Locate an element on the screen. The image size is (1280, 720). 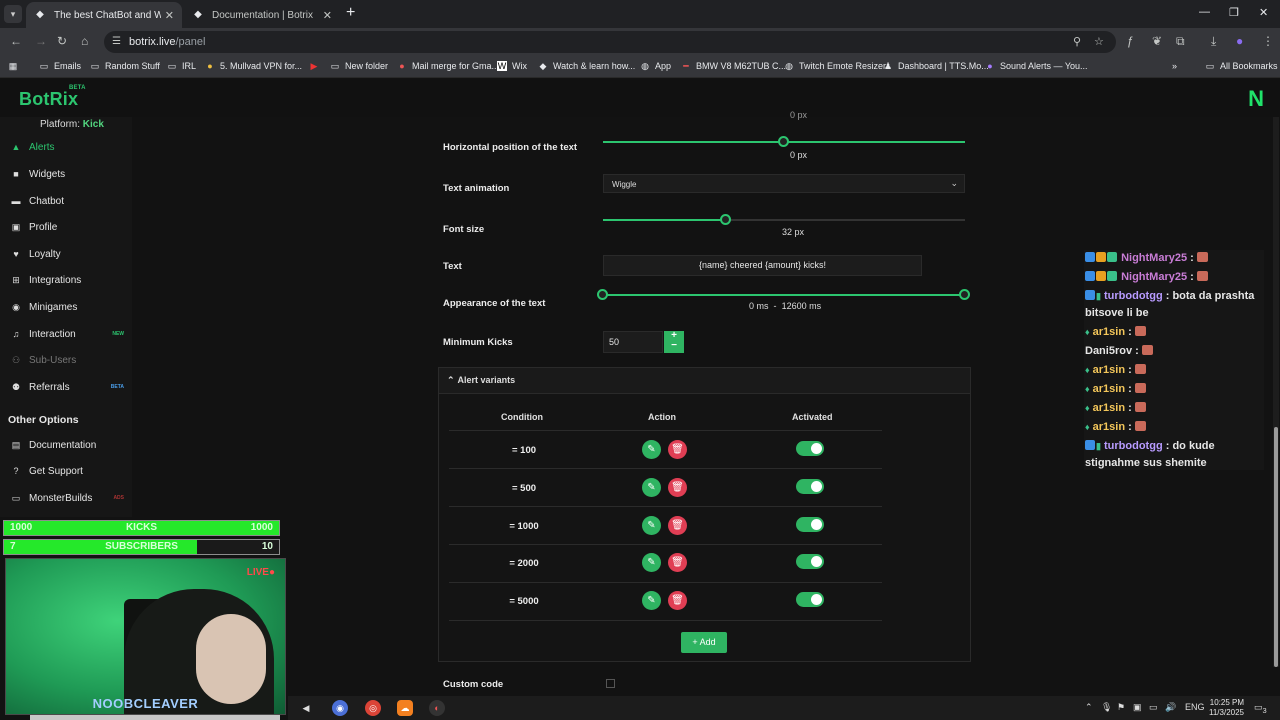
apps-grid-icon: ▦ is located at coordinates (15, 66).